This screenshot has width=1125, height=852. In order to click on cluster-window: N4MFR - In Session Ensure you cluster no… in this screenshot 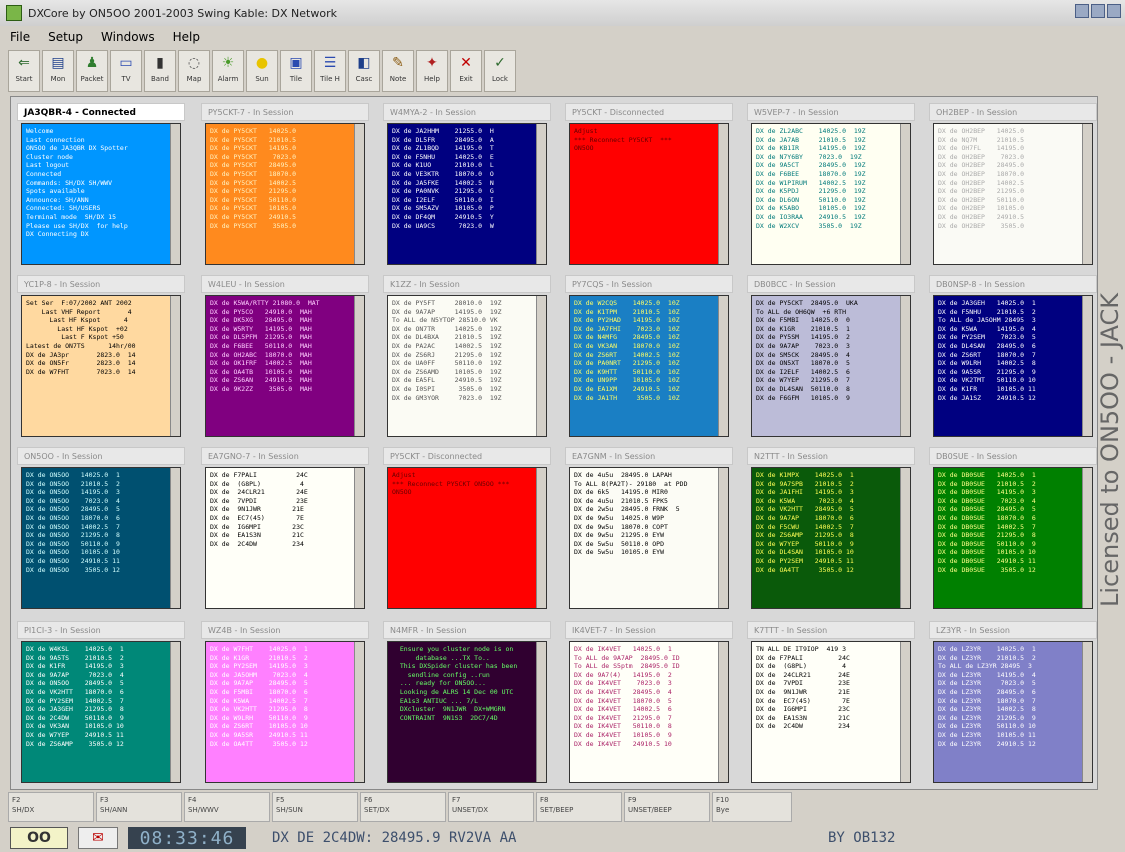, I will do `click(467, 703)`.